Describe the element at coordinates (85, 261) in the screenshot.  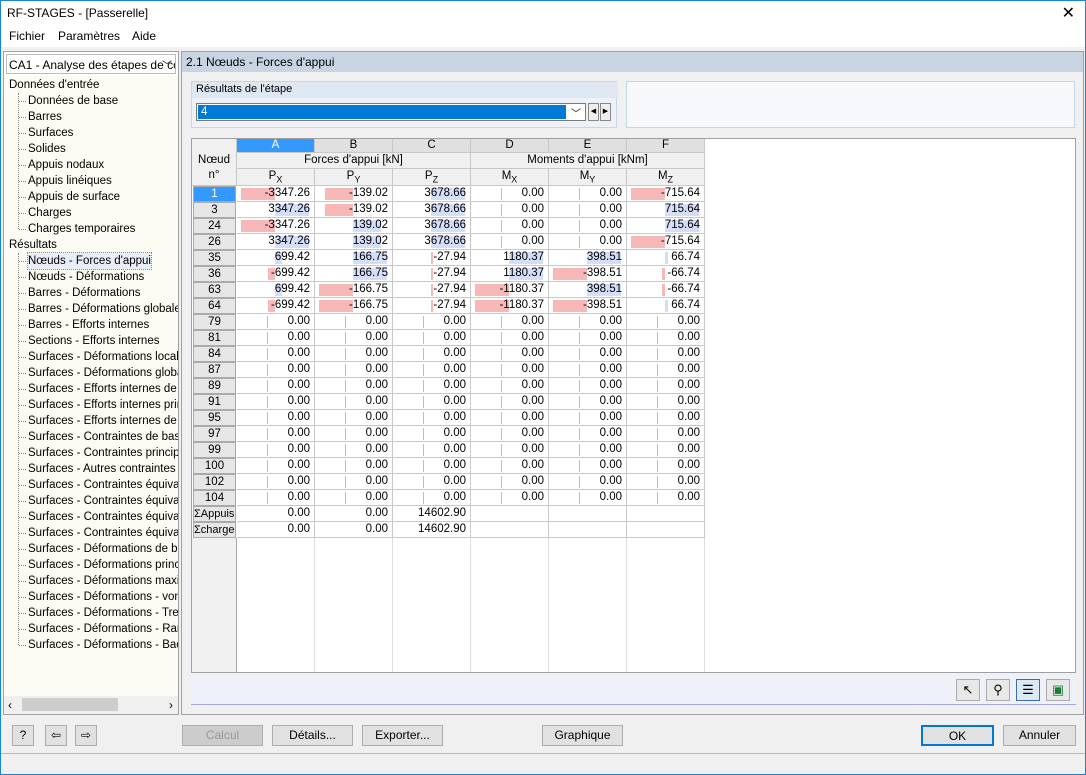
I see `tree-item: Nœuds - Forces d'appui` at that location.